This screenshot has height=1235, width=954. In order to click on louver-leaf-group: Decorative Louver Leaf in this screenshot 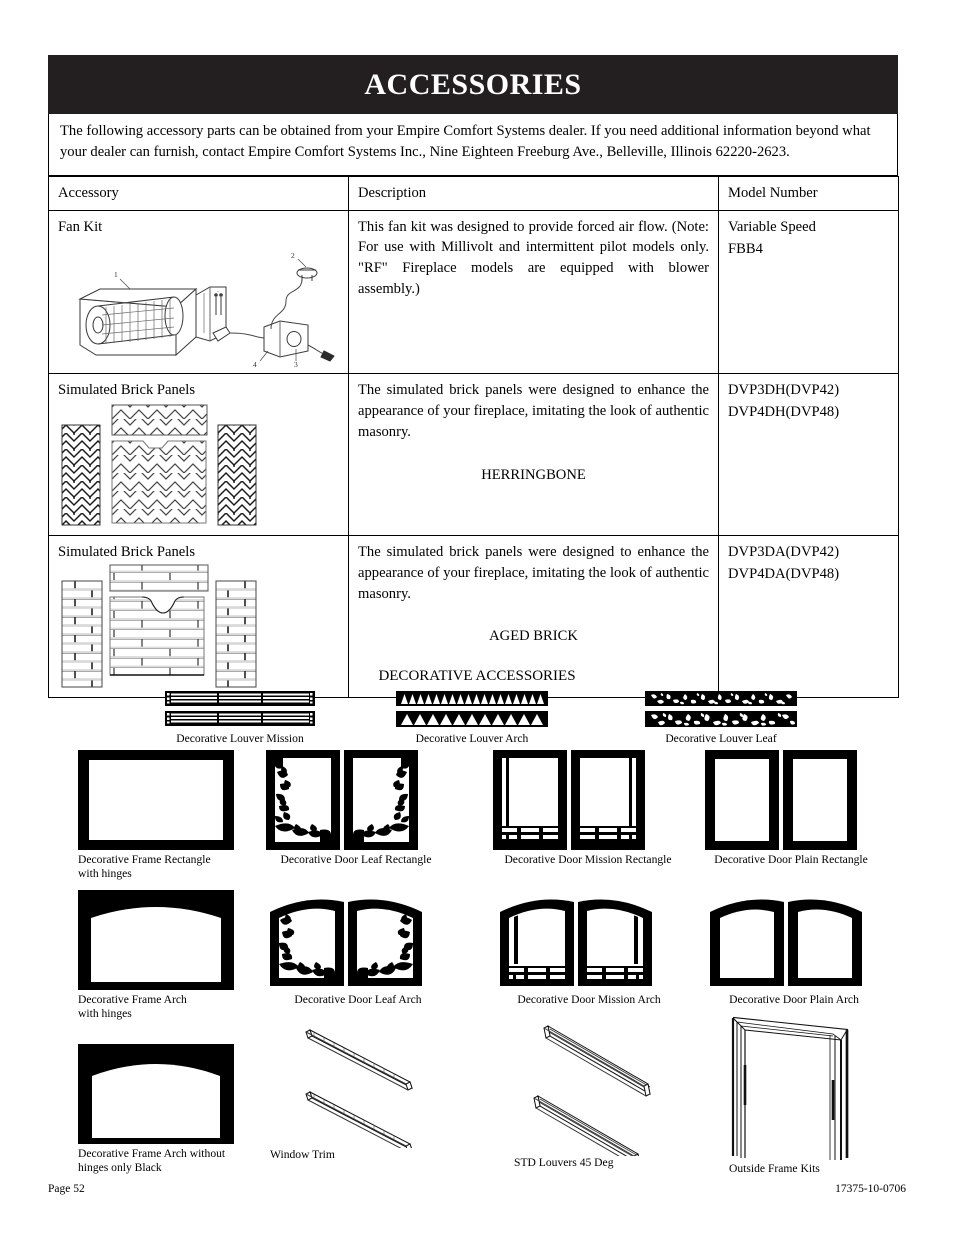, I will do `click(721, 718)`.